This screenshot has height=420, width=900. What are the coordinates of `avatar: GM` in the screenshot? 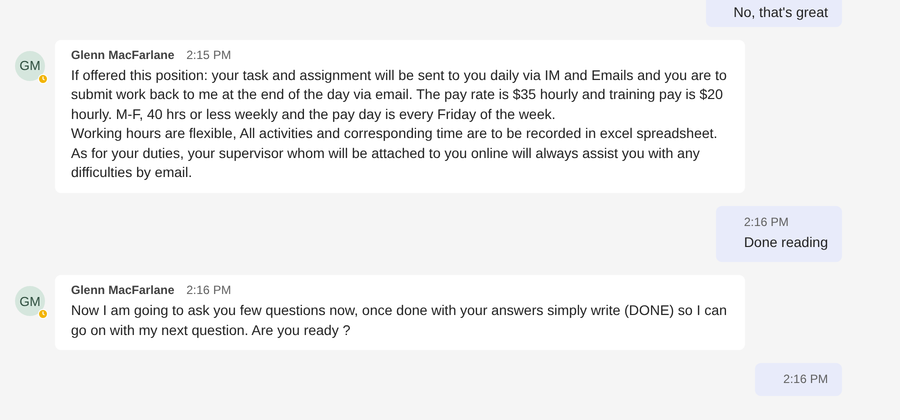 It's located at (30, 301).